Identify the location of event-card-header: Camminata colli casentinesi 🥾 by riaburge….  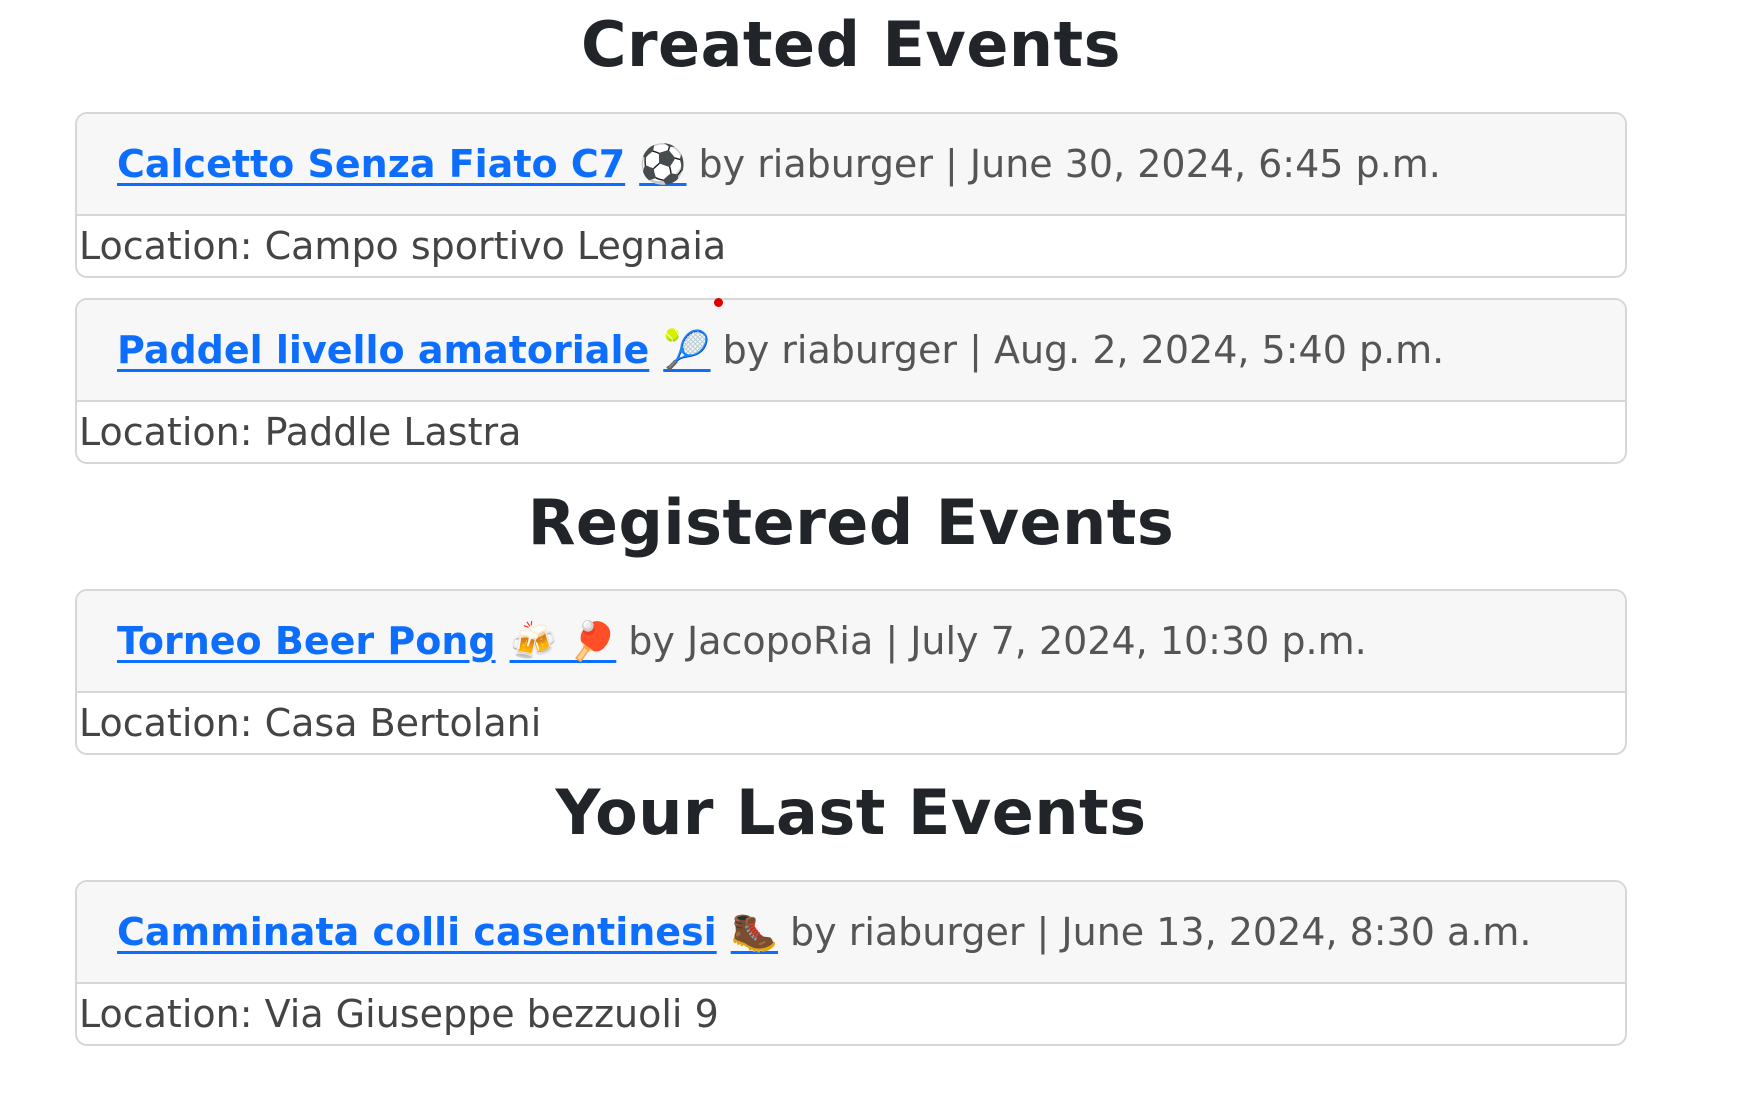
(851, 933).